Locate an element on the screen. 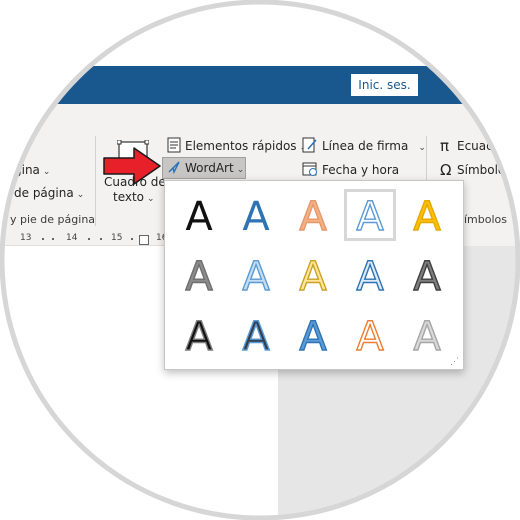  wordart-style-6: A is located at coordinates (199, 275).